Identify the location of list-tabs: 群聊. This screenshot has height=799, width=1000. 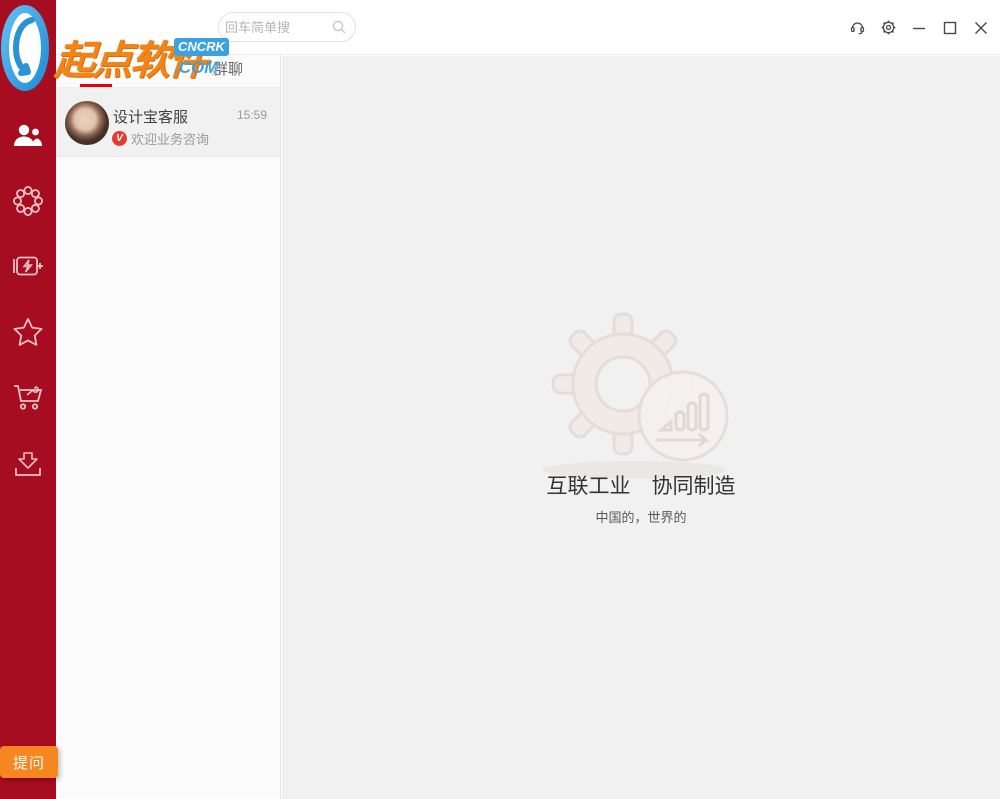
(168, 71).